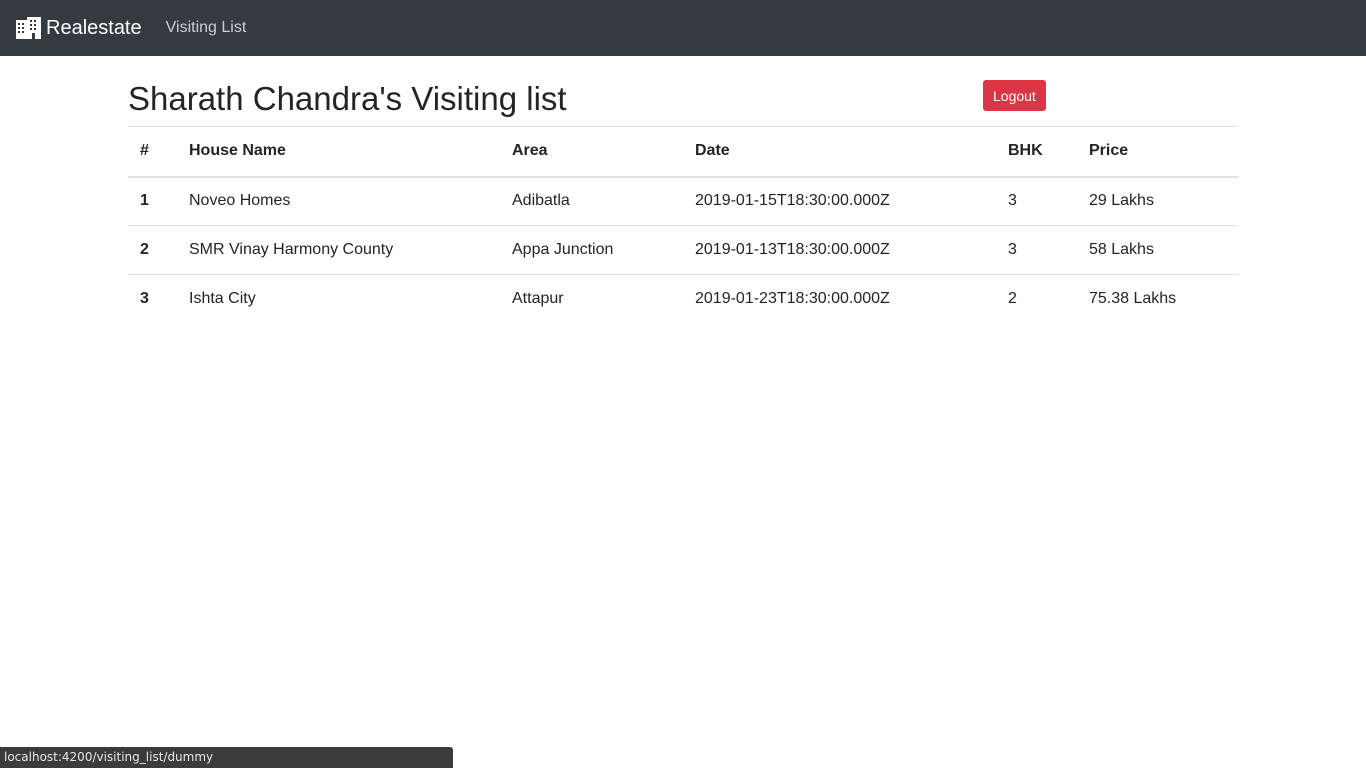  I want to click on area-cell: Adibatla, so click(591, 201).